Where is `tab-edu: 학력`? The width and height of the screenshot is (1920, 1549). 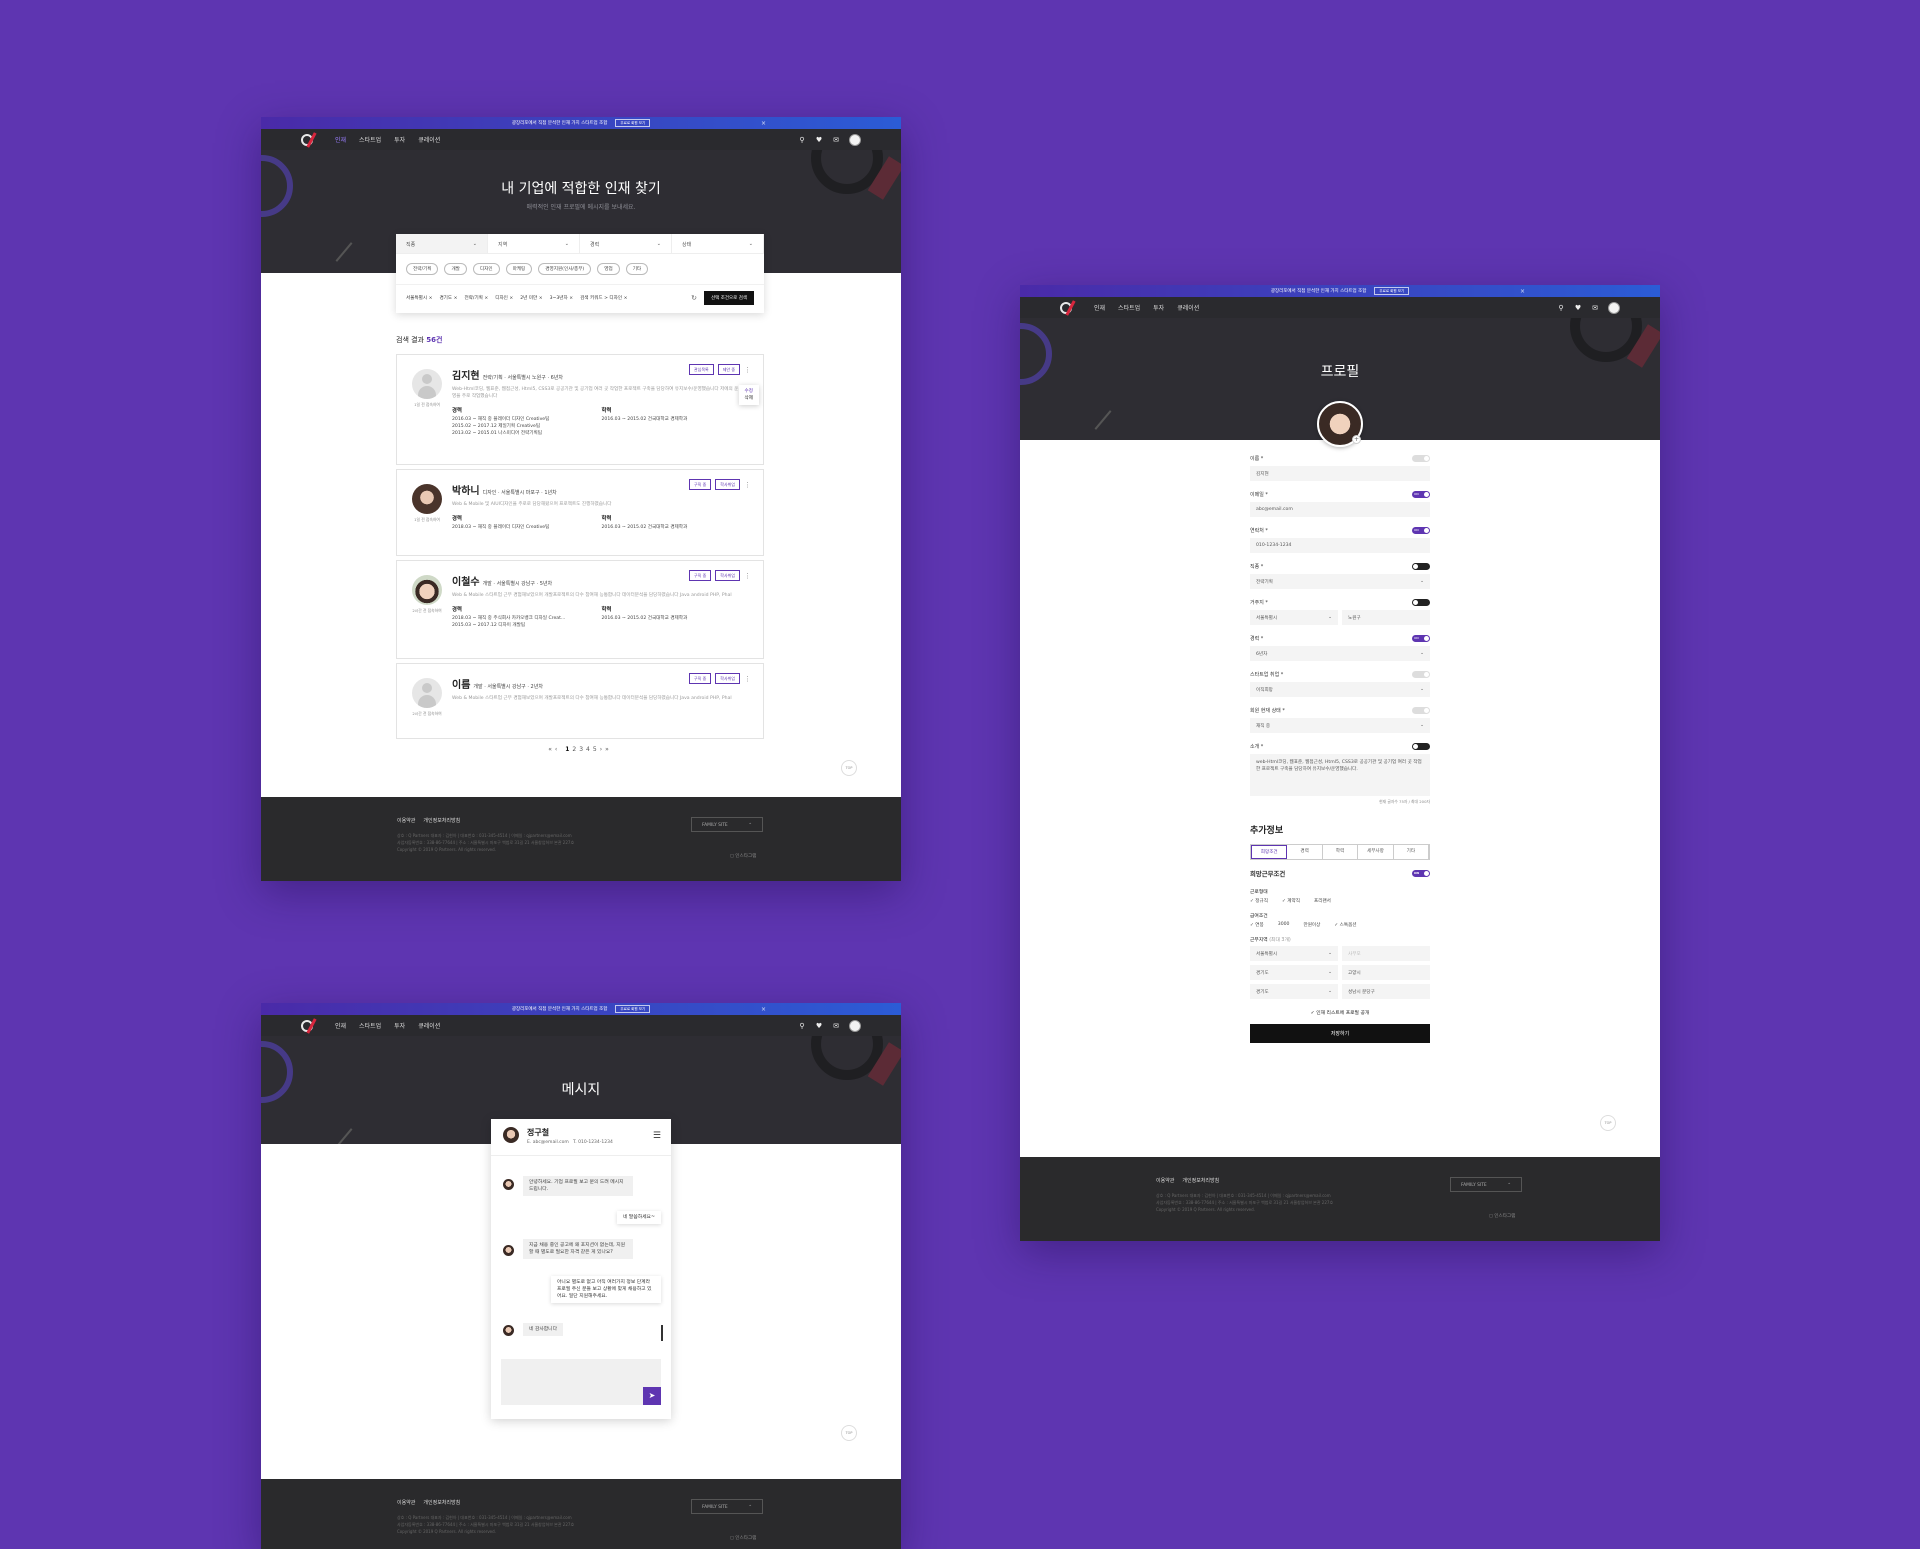 tab-edu: 학력 is located at coordinates (1341, 852).